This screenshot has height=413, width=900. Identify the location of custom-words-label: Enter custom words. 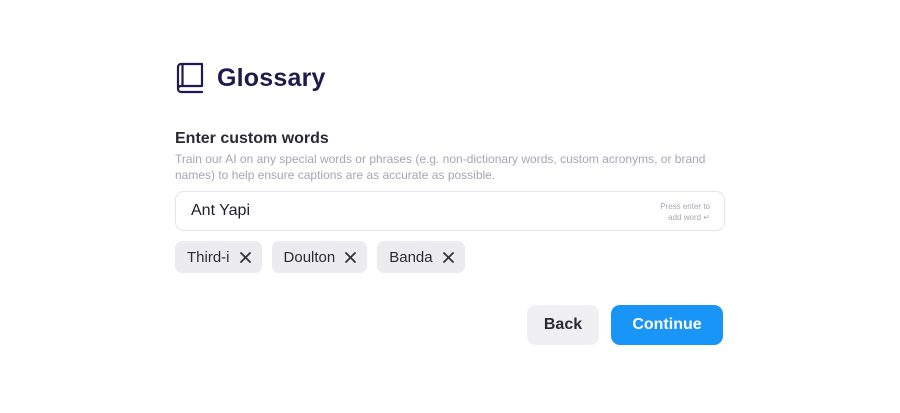
(252, 138).